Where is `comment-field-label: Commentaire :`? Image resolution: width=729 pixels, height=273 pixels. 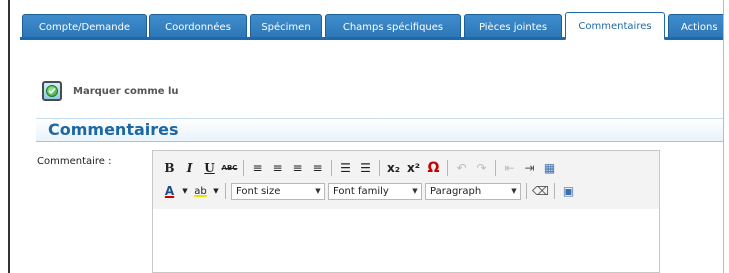 comment-field-label: Commentaire : is located at coordinates (74, 161).